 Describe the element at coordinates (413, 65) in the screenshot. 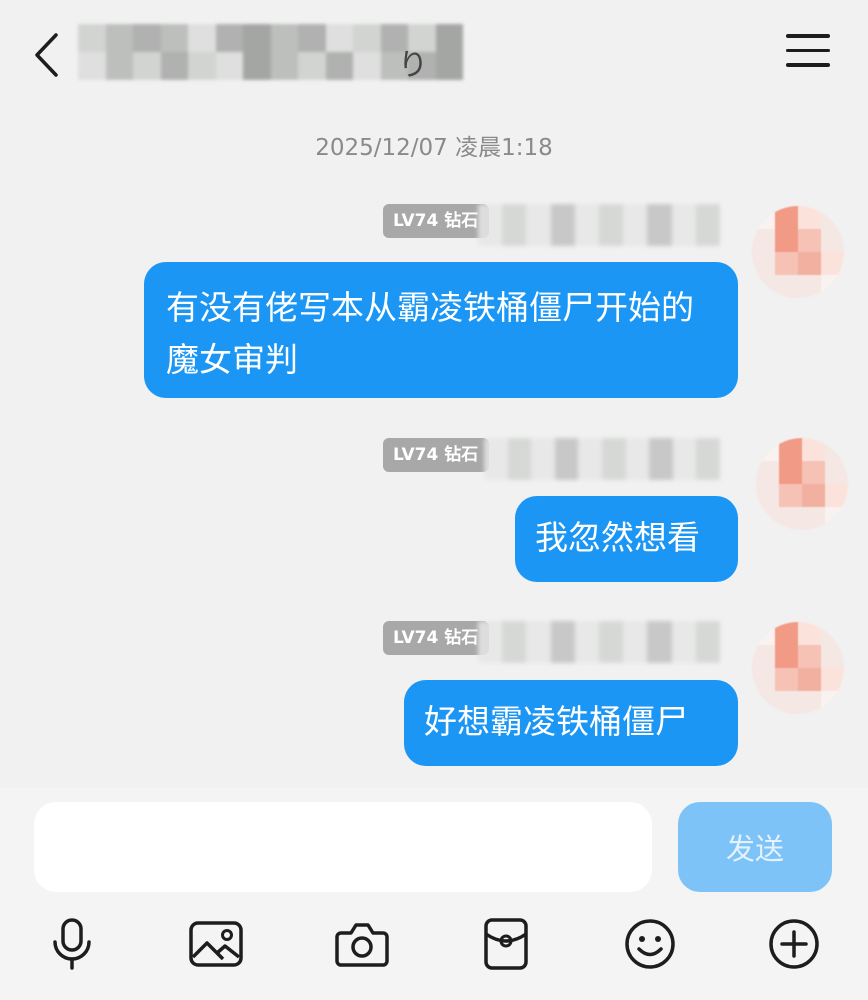

I see `chat-title-suffix: り` at that location.